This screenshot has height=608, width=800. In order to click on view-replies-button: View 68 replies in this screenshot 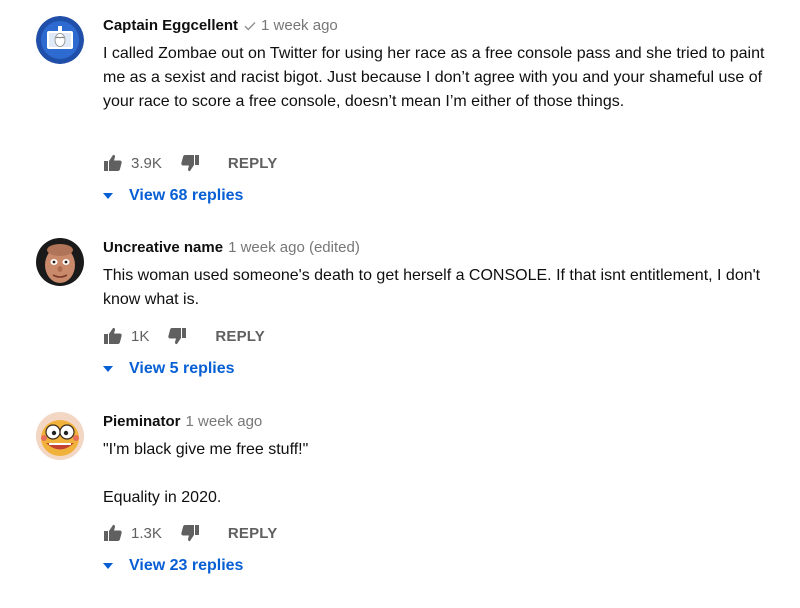, I will do `click(173, 196)`.